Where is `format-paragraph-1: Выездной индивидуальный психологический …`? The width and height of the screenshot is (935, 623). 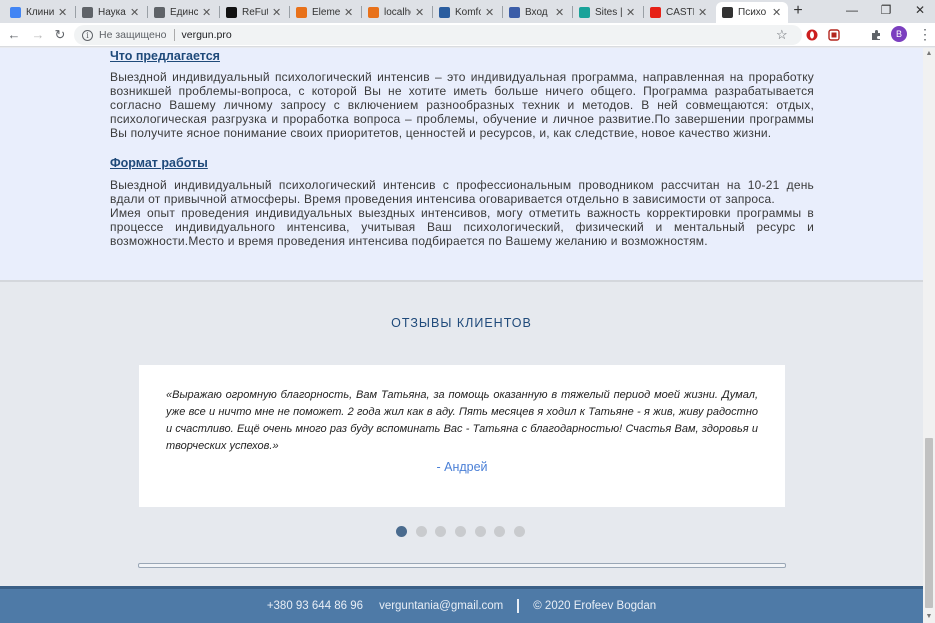 format-paragraph-1: Выездной индивидуальный психологический … is located at coordinates (462, 192).